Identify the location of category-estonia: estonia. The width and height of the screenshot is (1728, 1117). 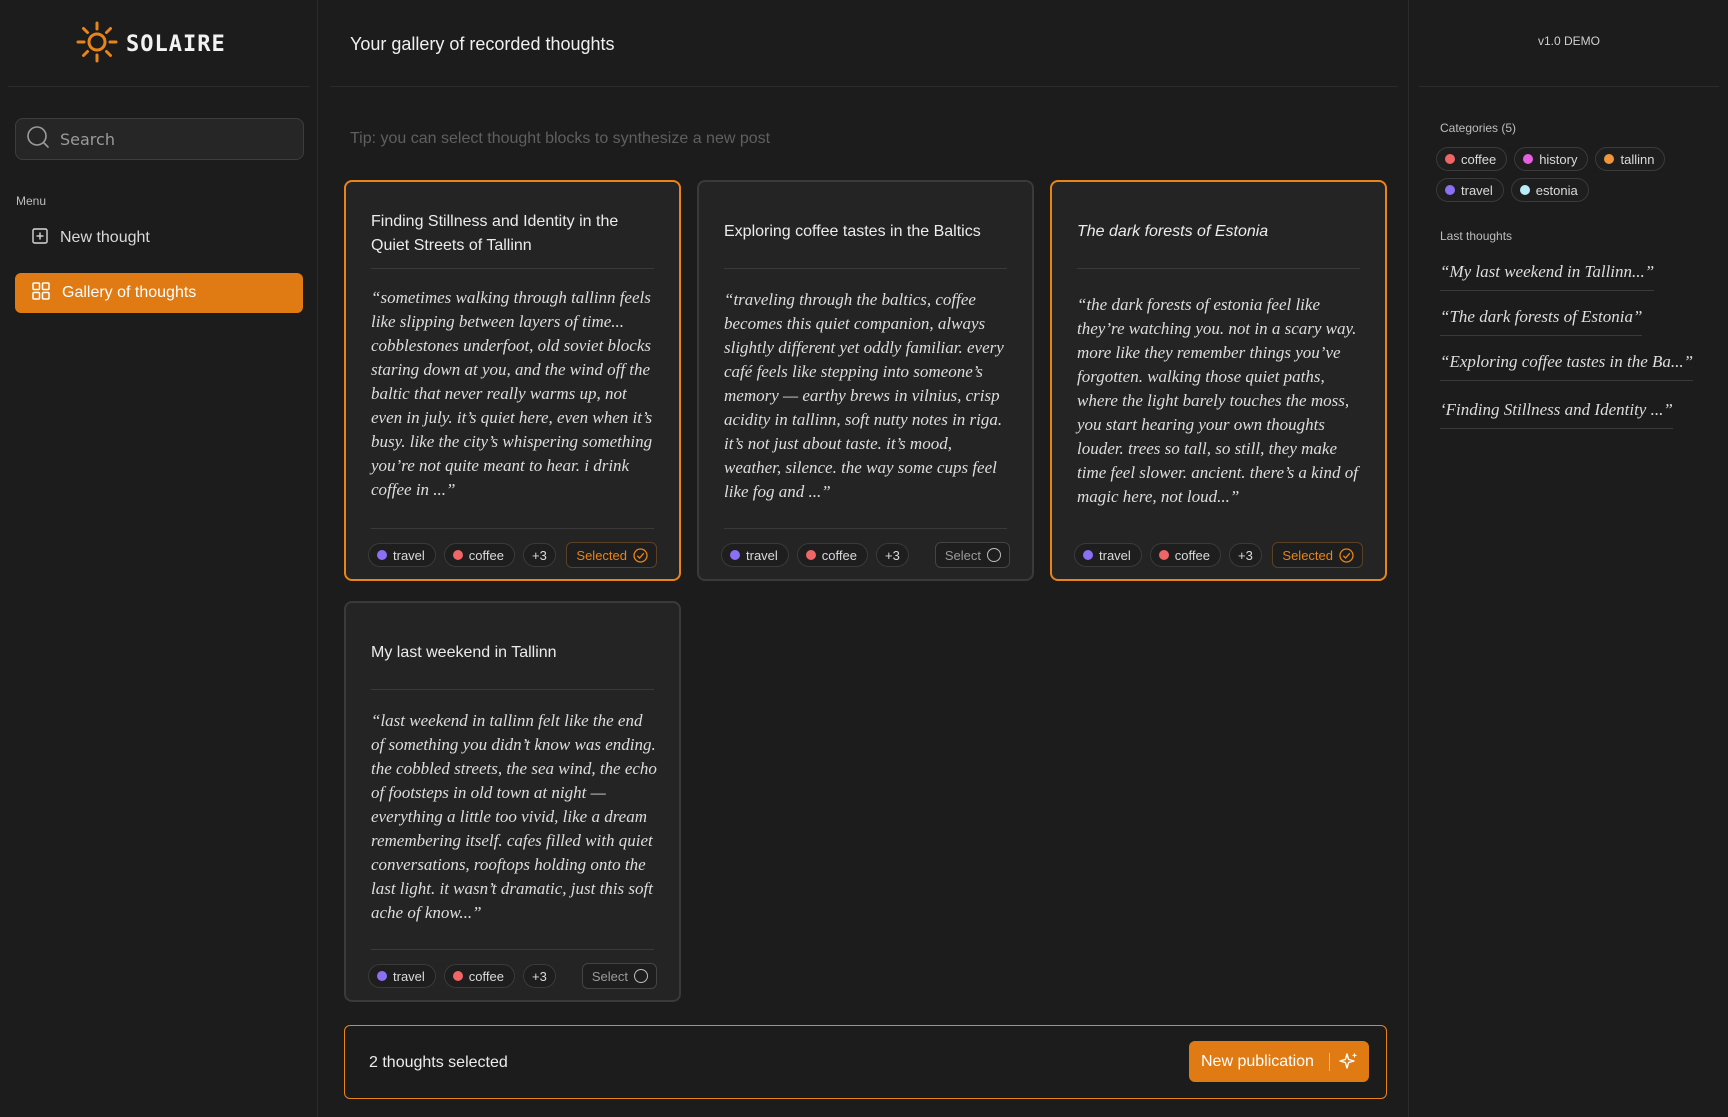
(1549, 190).